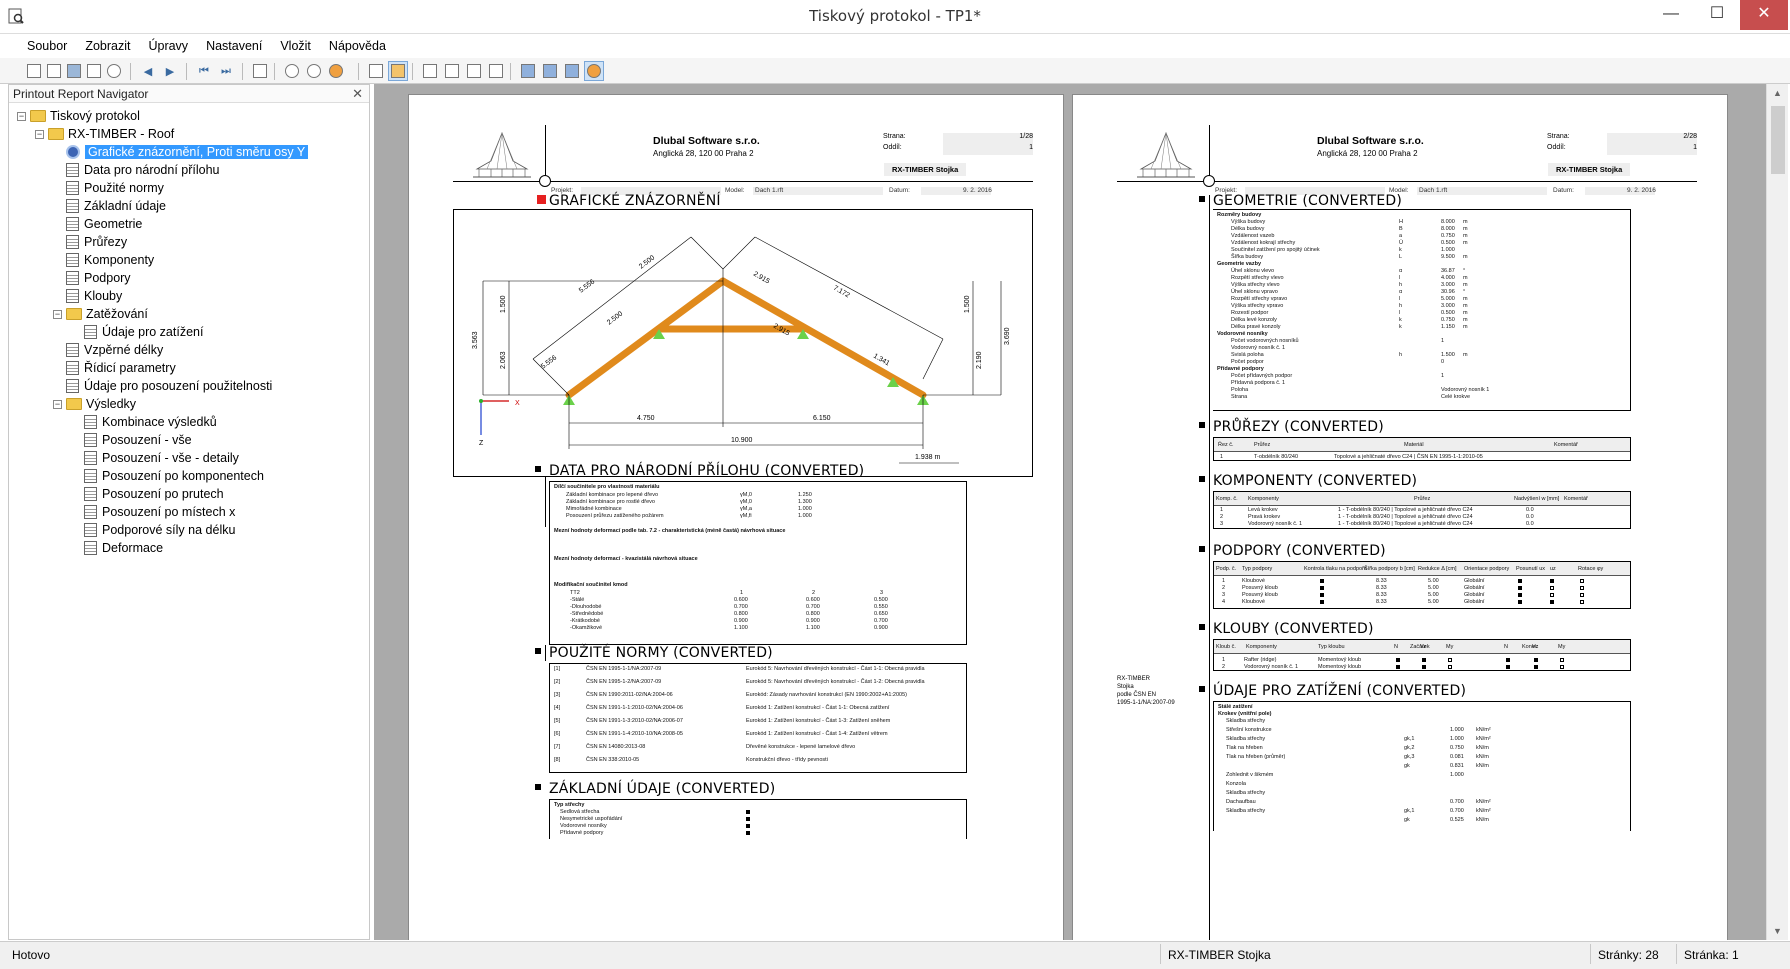 This screenshot has width=1790, height=969. I want to click on select-icon, so click(376, 71).